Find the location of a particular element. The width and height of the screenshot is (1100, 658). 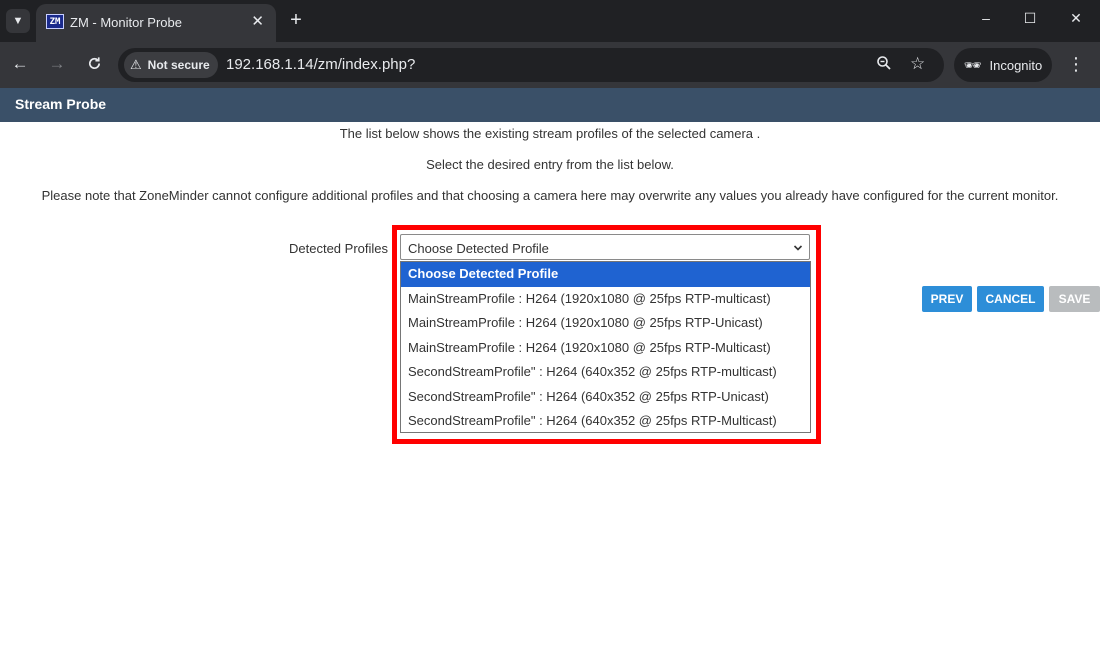

new-tab-icon: + is located at coordinates (296, 20).